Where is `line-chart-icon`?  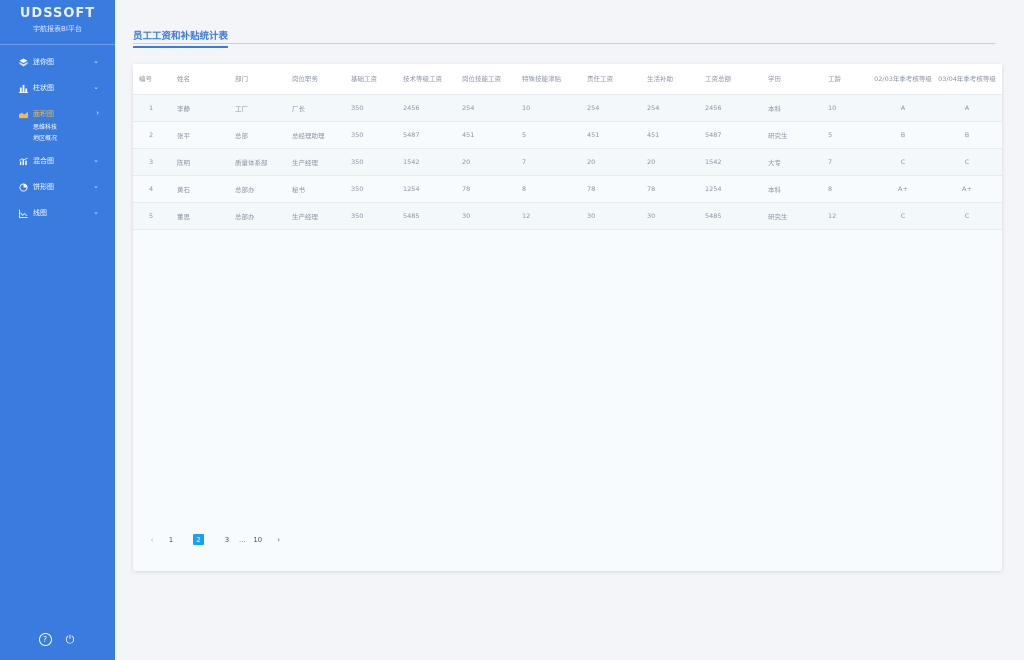
line-chart-icon is located at coordinates (23, 213).